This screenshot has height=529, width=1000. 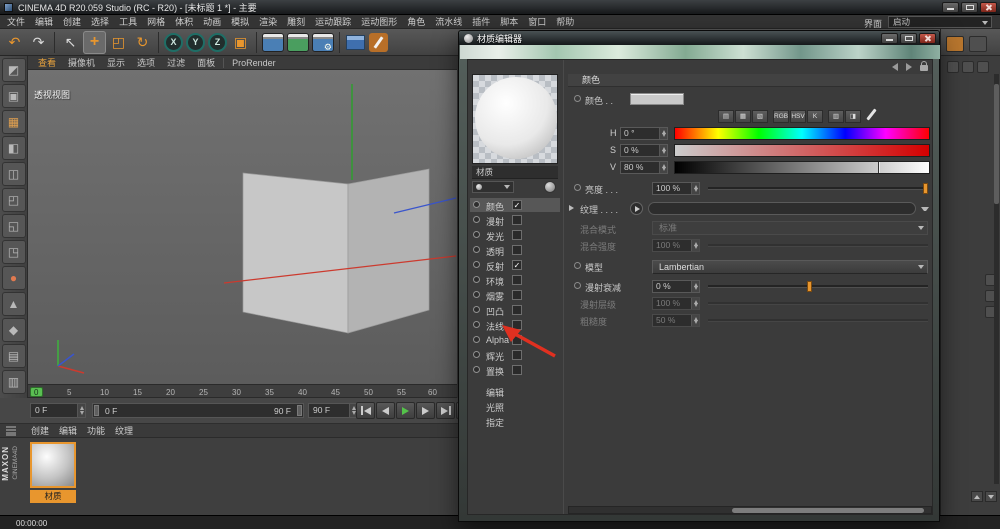 I want to click on menu-window: 窗口, so click(x=537, y=21).